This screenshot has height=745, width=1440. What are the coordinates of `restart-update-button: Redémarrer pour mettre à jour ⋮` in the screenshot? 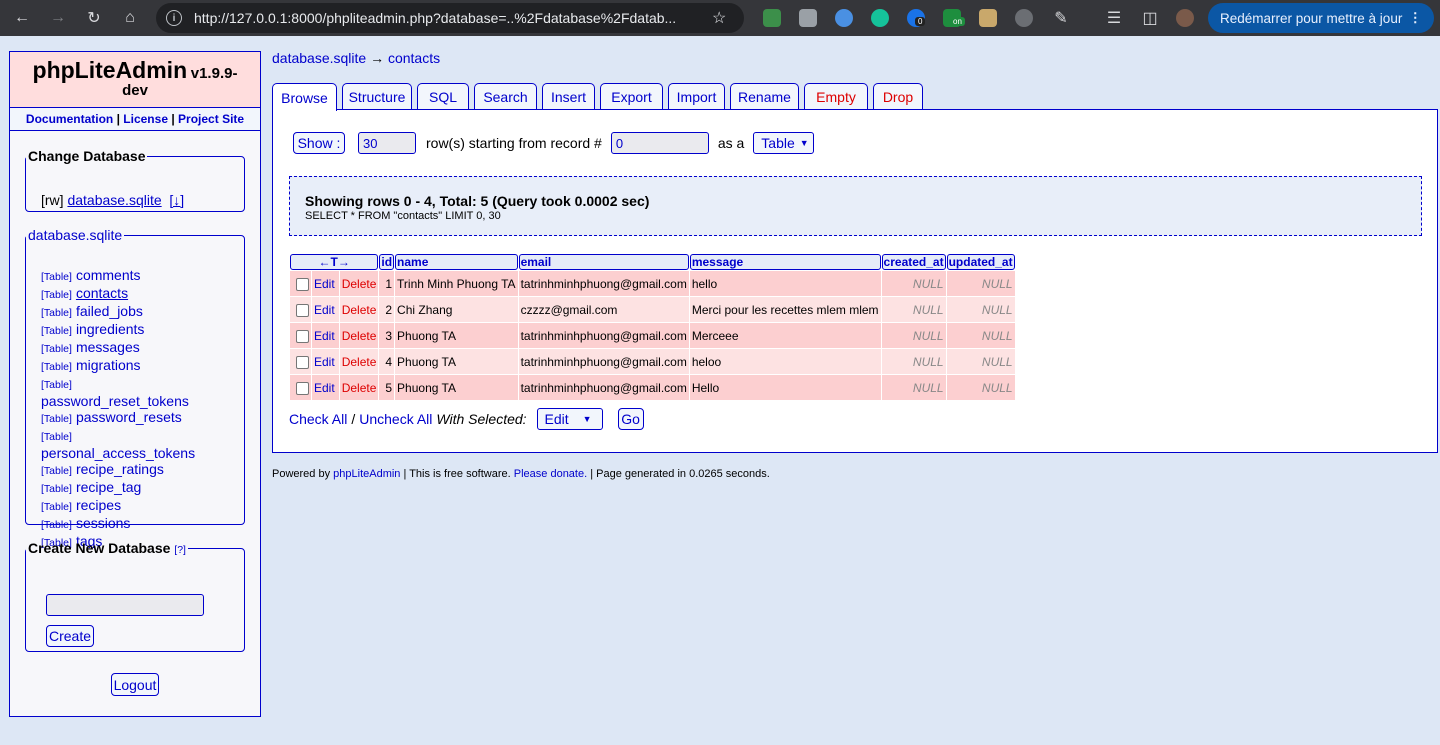 It's located at (1321, 18).